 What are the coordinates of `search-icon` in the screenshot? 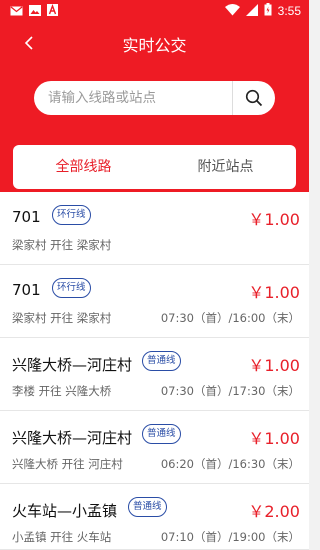 It's located at (254, 98).